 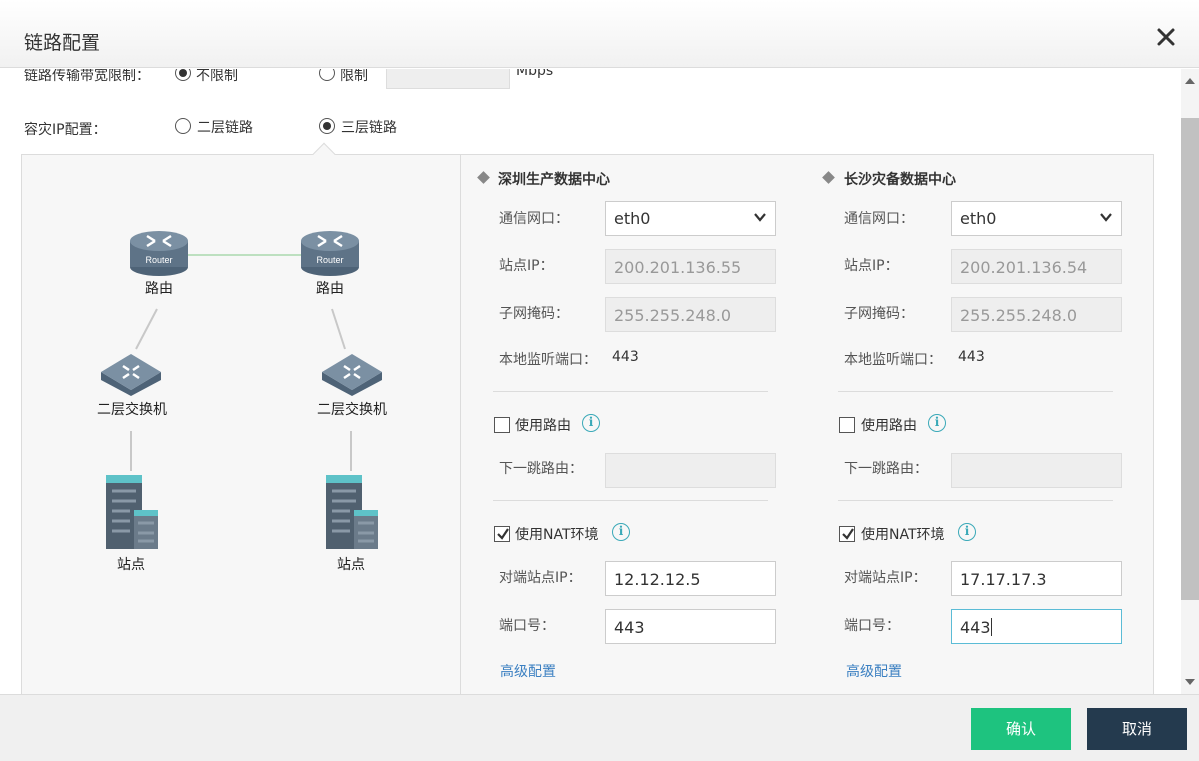 What do you see at coordinates (1190, 359) in the screenshot?
I see `scrollbar-thumb` at bounding box center [1190, 359].